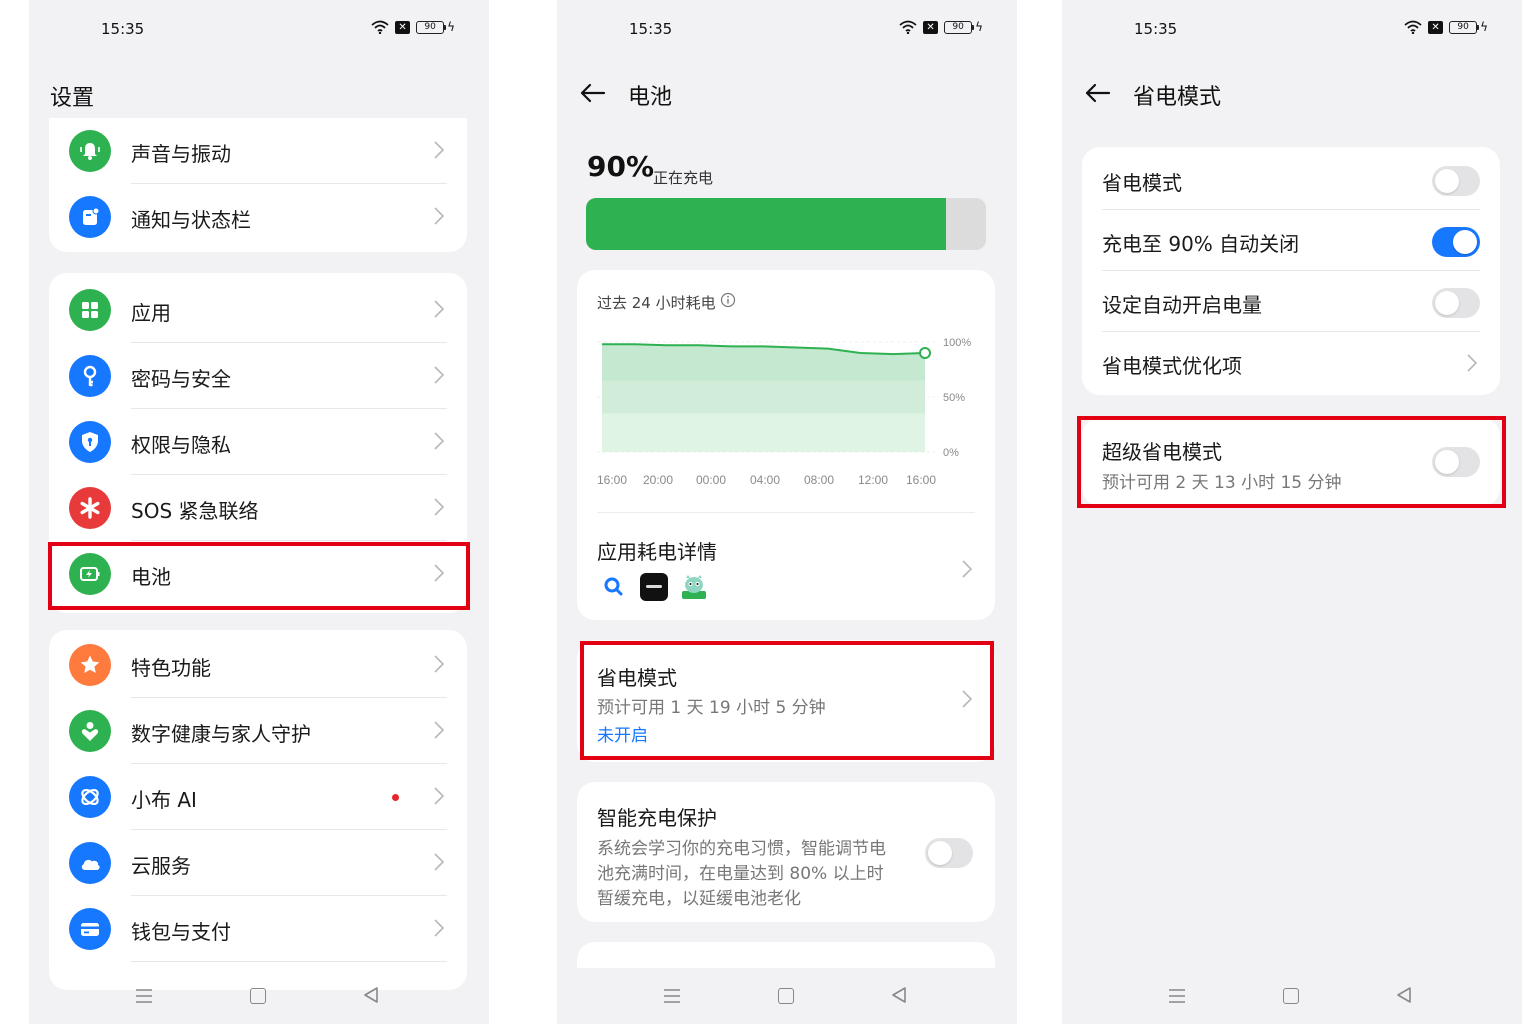 This screenshot has height=1024, width=1536. What do you see at coordinates (90, 442) in the screenshot?
I see `shield-icon` at bounding box center [90, 442].